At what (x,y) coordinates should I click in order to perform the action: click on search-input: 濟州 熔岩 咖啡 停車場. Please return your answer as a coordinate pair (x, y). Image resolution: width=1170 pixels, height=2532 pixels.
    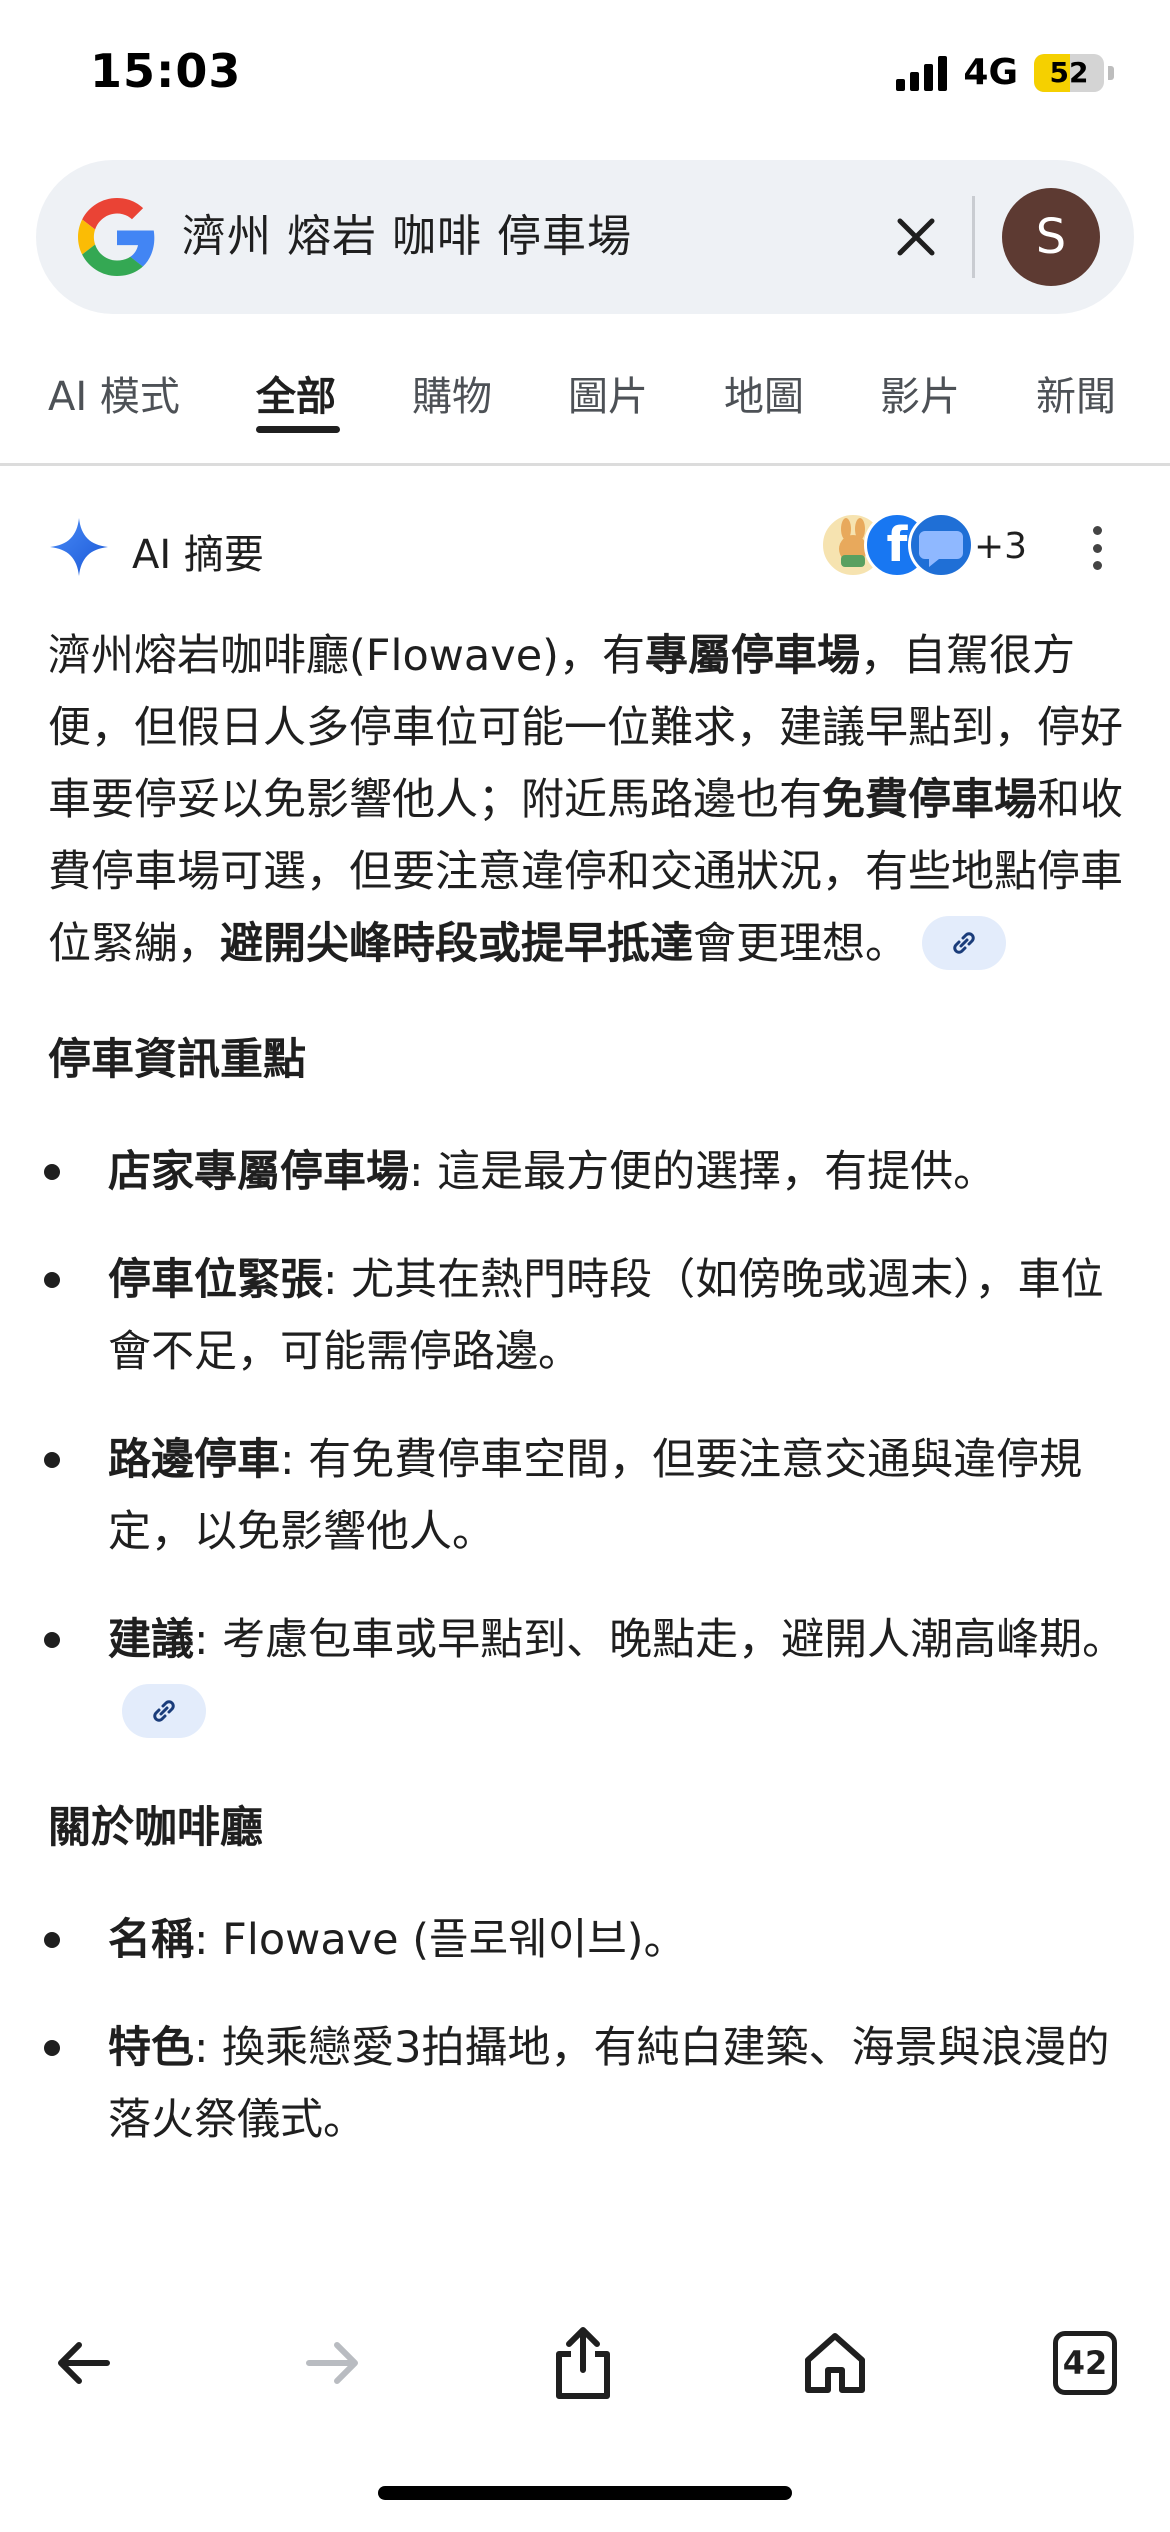
    Looking at the image, I should click on (407, 237).